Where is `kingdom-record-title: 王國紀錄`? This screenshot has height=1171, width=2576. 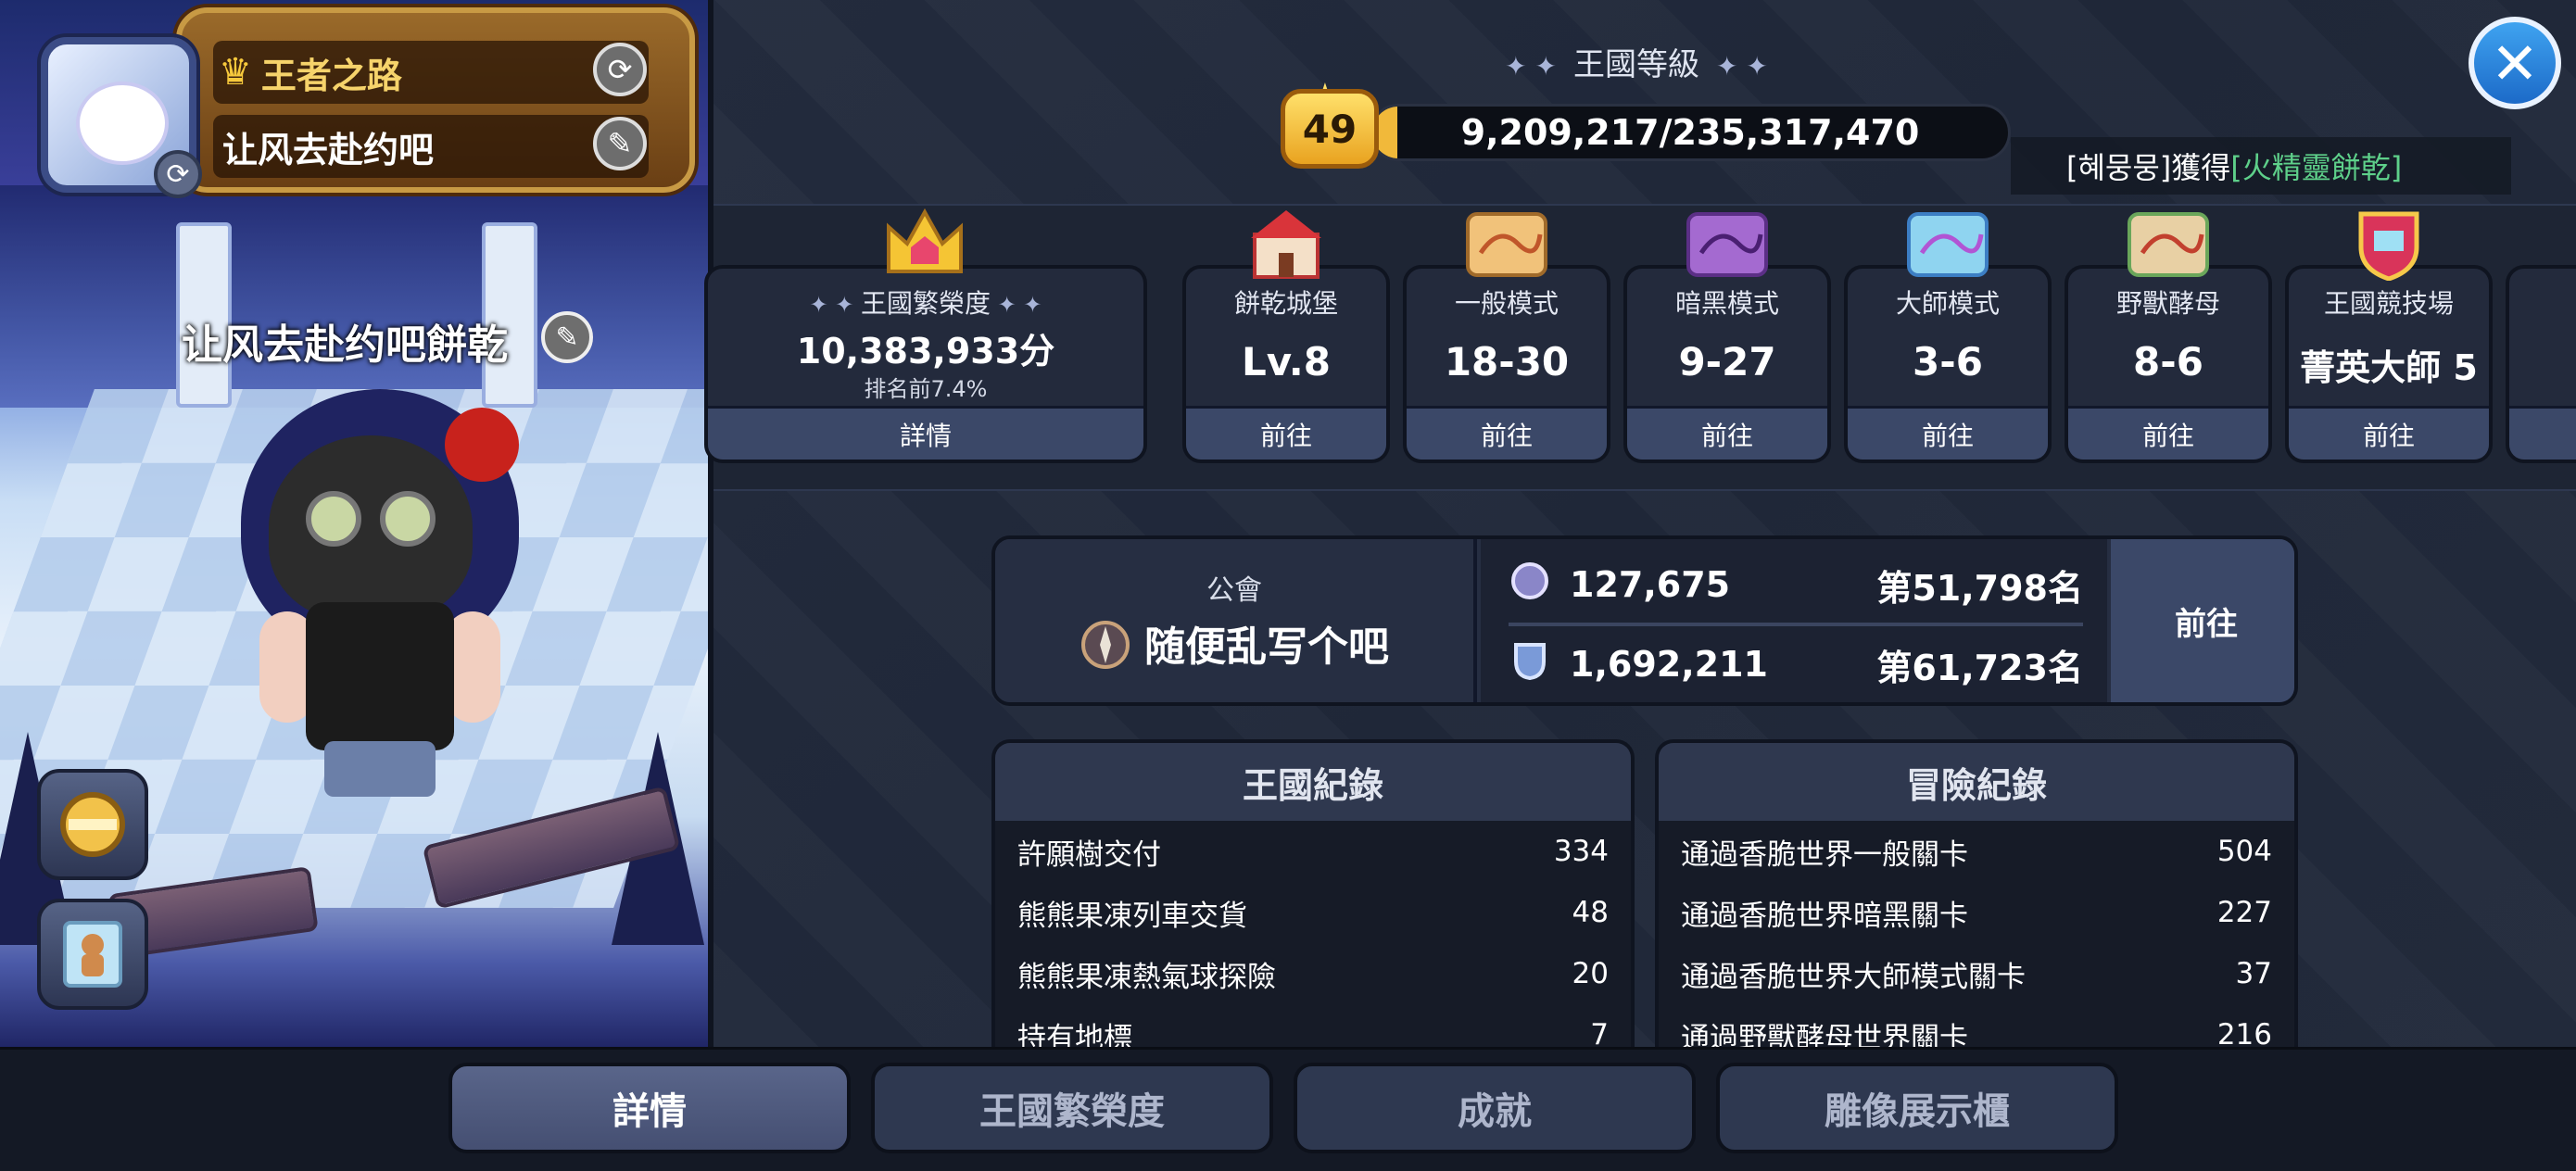
kingdom-record-title: 王國紀錄 is located at coordinates (1313, 782).